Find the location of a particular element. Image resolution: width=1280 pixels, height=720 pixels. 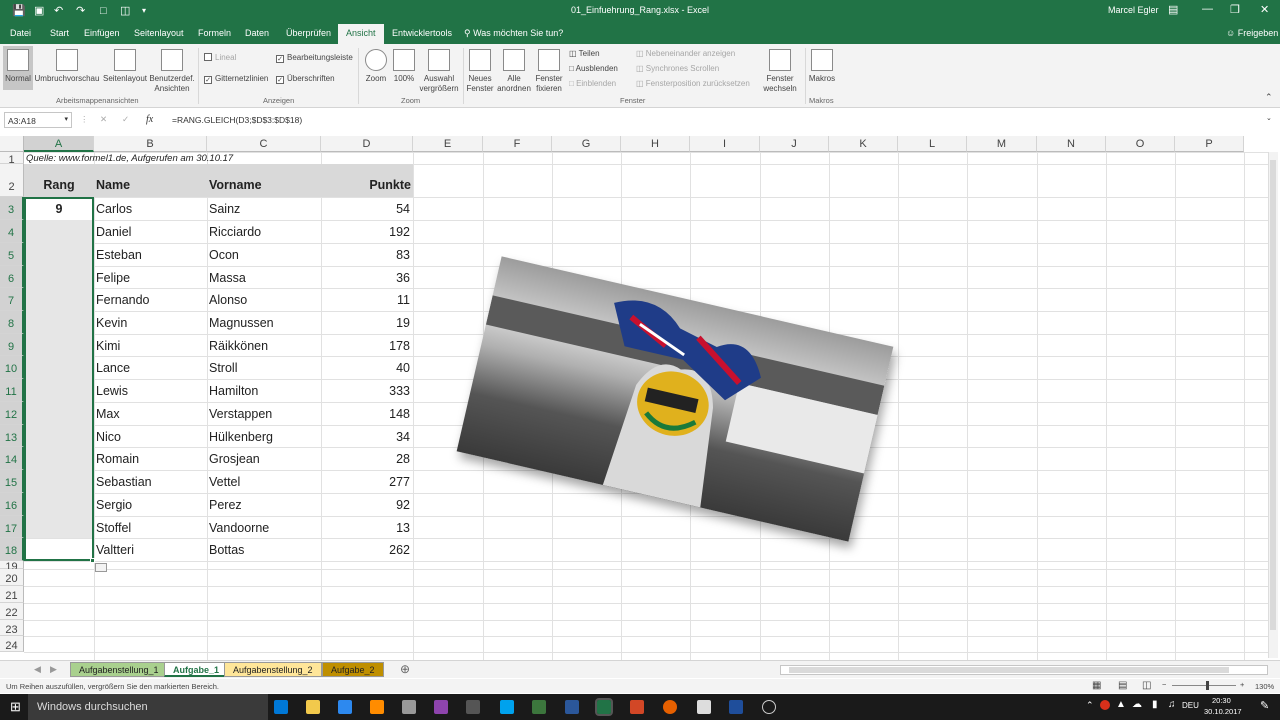

custom-views-button: Benutzerdef. Ansichten is located at coordinates (172, 71).